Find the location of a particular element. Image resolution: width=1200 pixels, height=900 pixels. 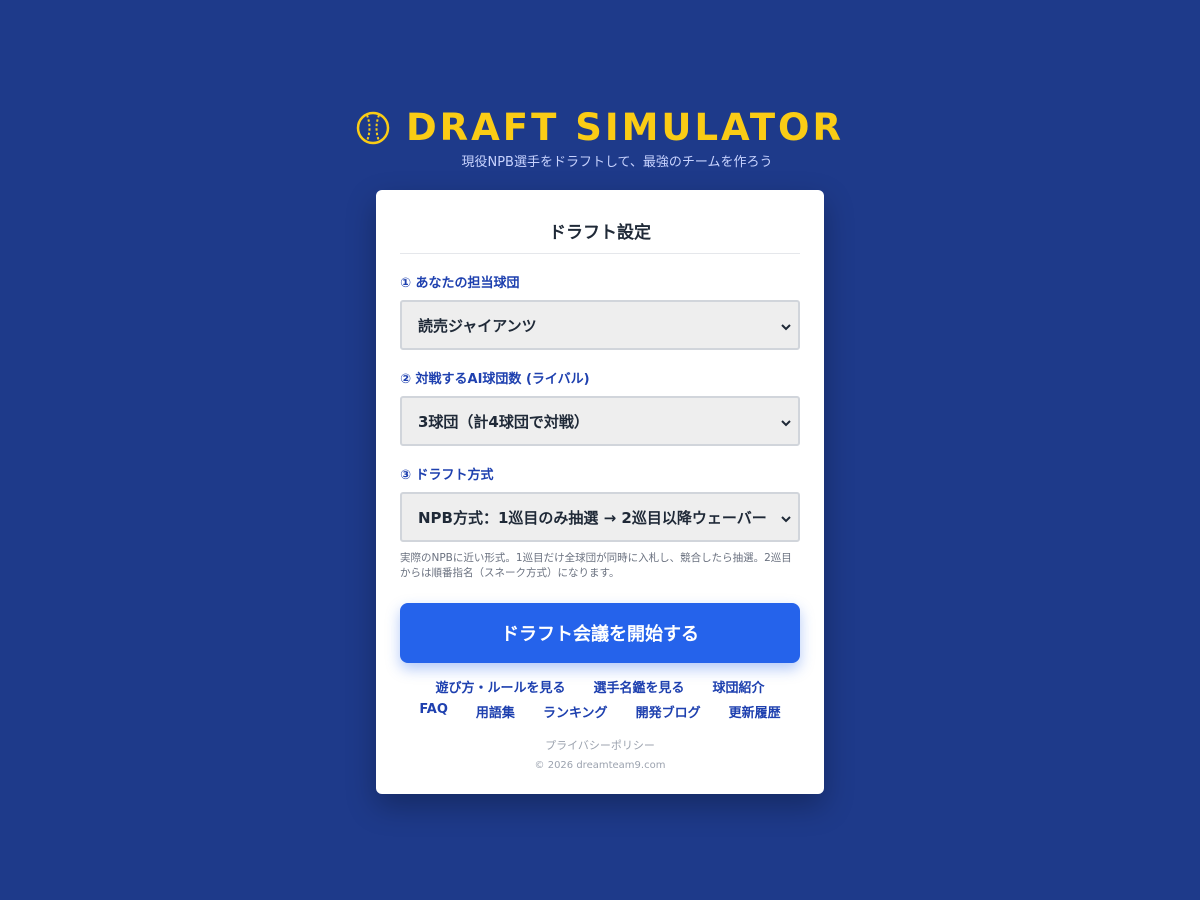

privacy-policy-link: プライバシーポリシー is located at coordinates (600, 745).